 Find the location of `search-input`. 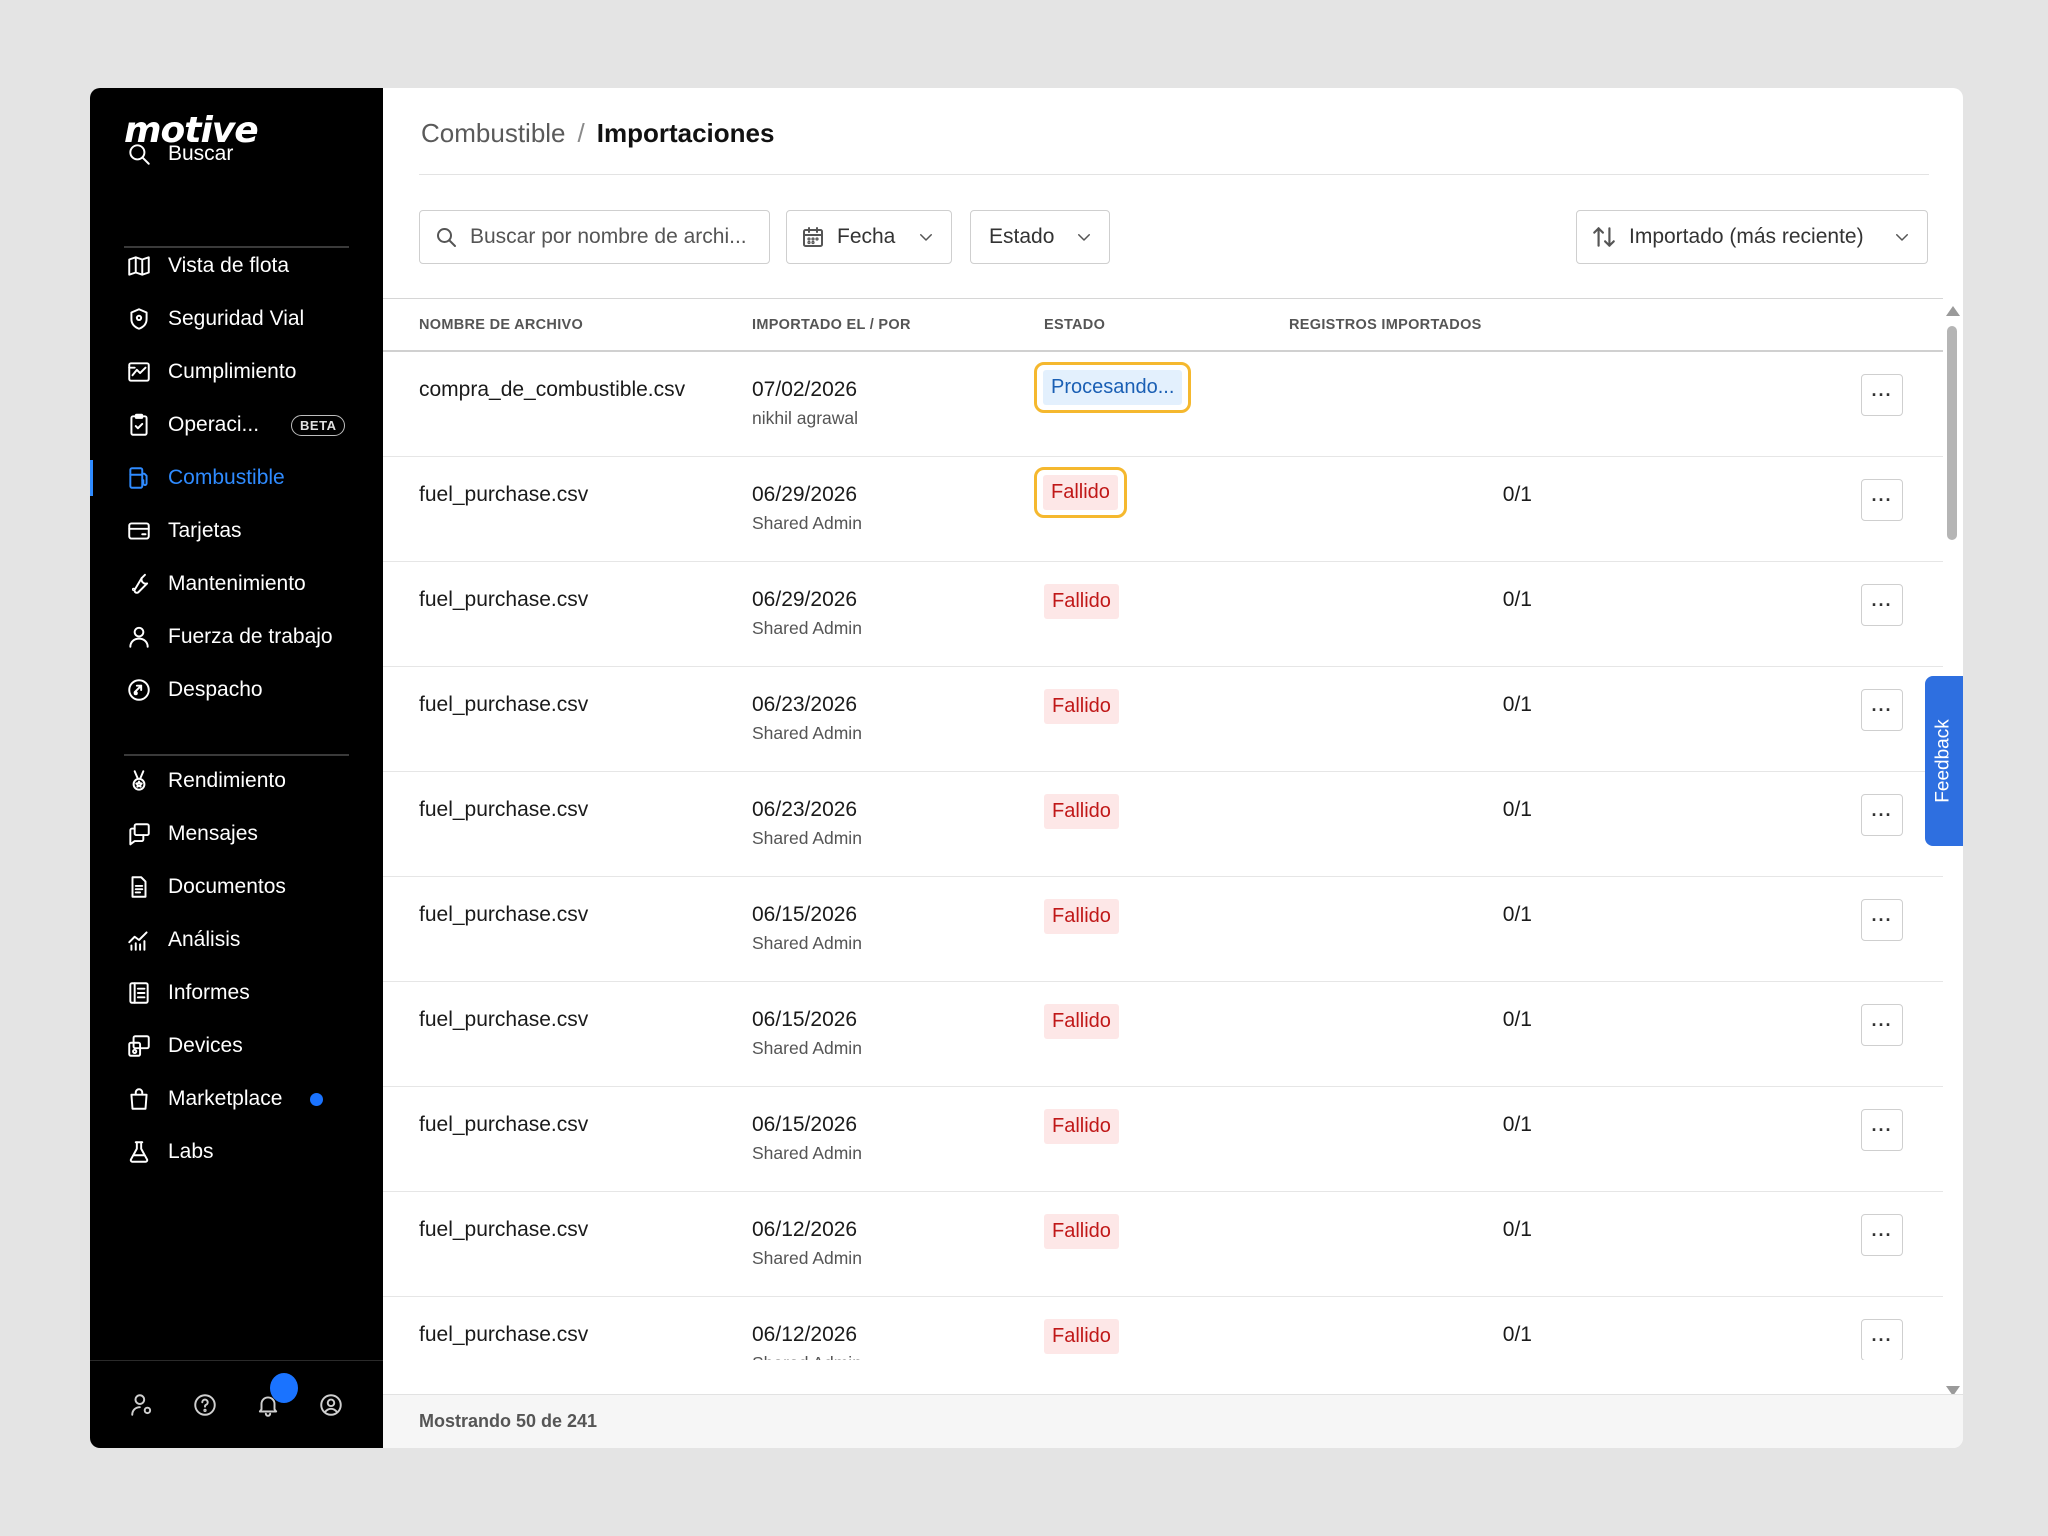

search-input is located at coordinates (615, 237).